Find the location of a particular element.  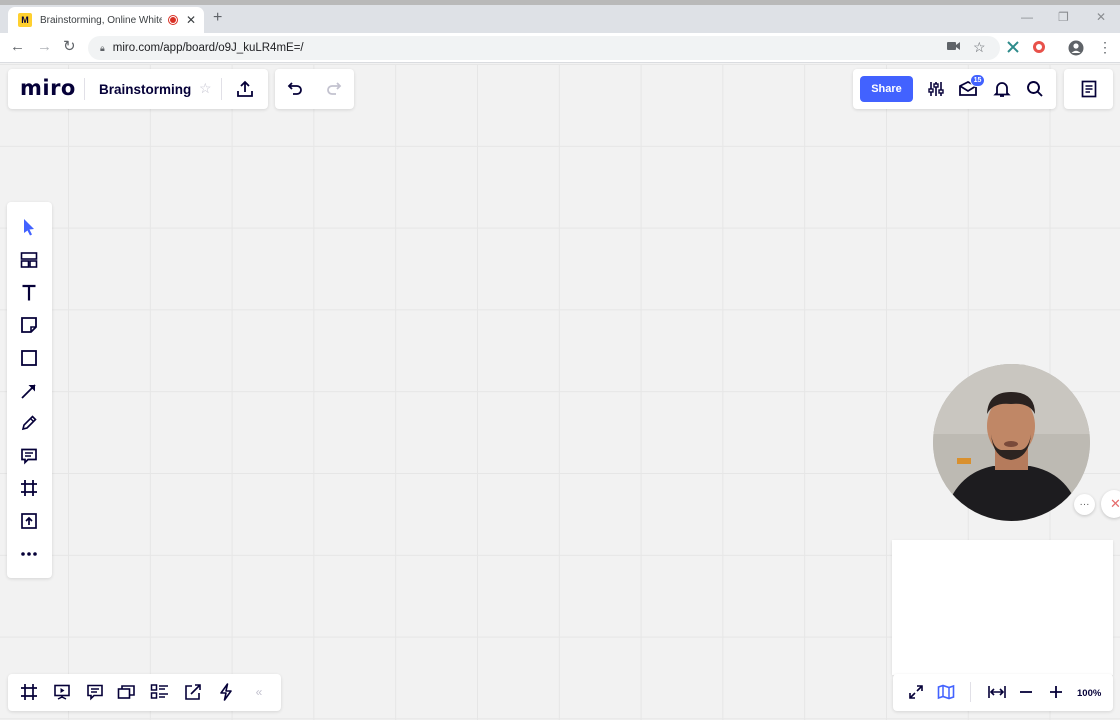

more-tools-icon is located at coordinates (29, 554).